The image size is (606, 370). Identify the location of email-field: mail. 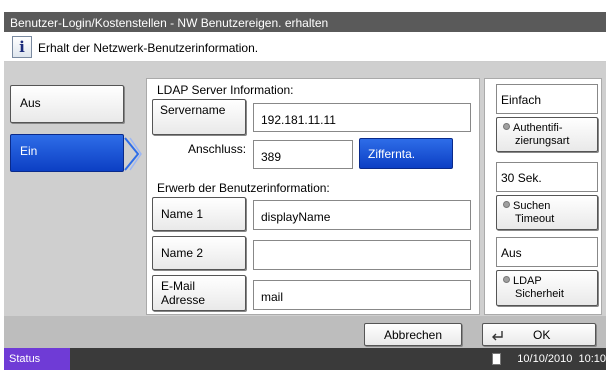
(362, 295).